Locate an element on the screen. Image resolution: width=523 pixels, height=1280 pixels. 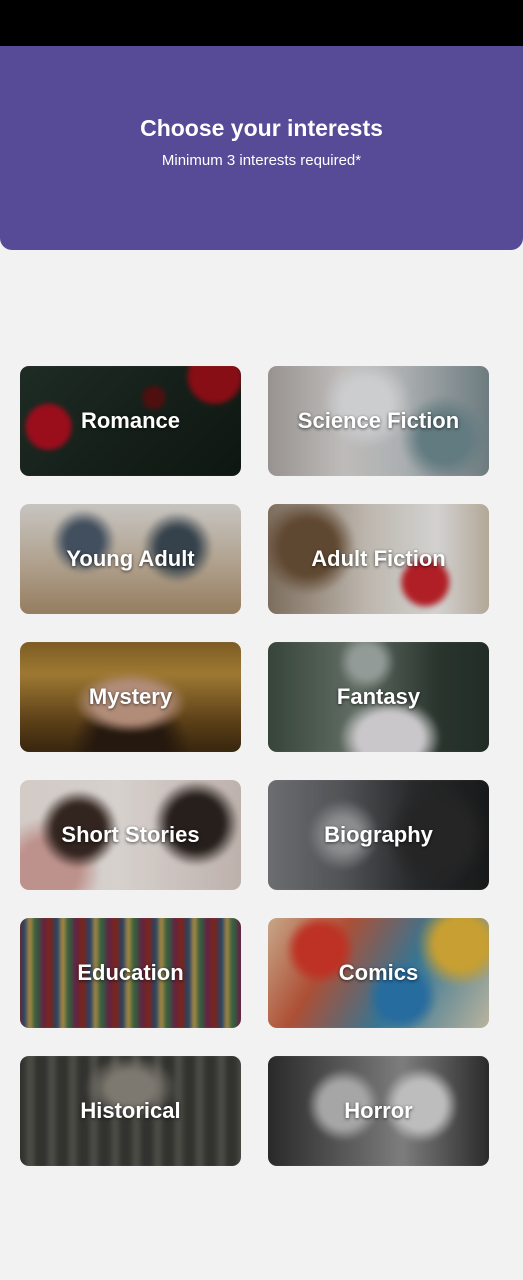
interest-card-biography: Biography is located at coordinates (378, 835).